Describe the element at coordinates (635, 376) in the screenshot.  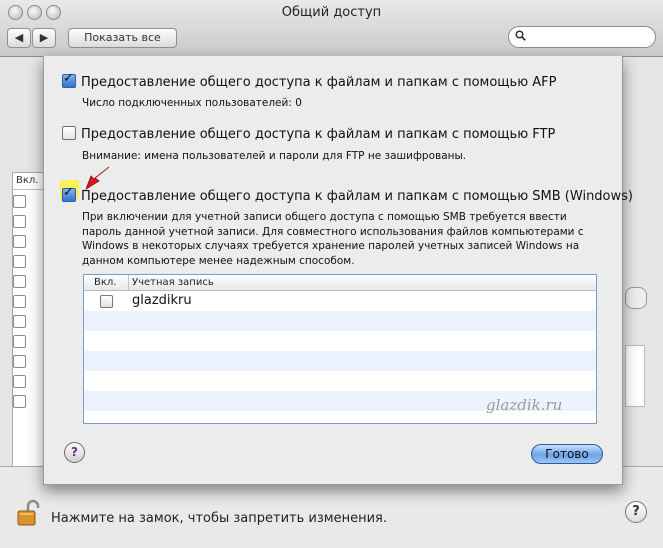
I see `permissions-list` at that location.